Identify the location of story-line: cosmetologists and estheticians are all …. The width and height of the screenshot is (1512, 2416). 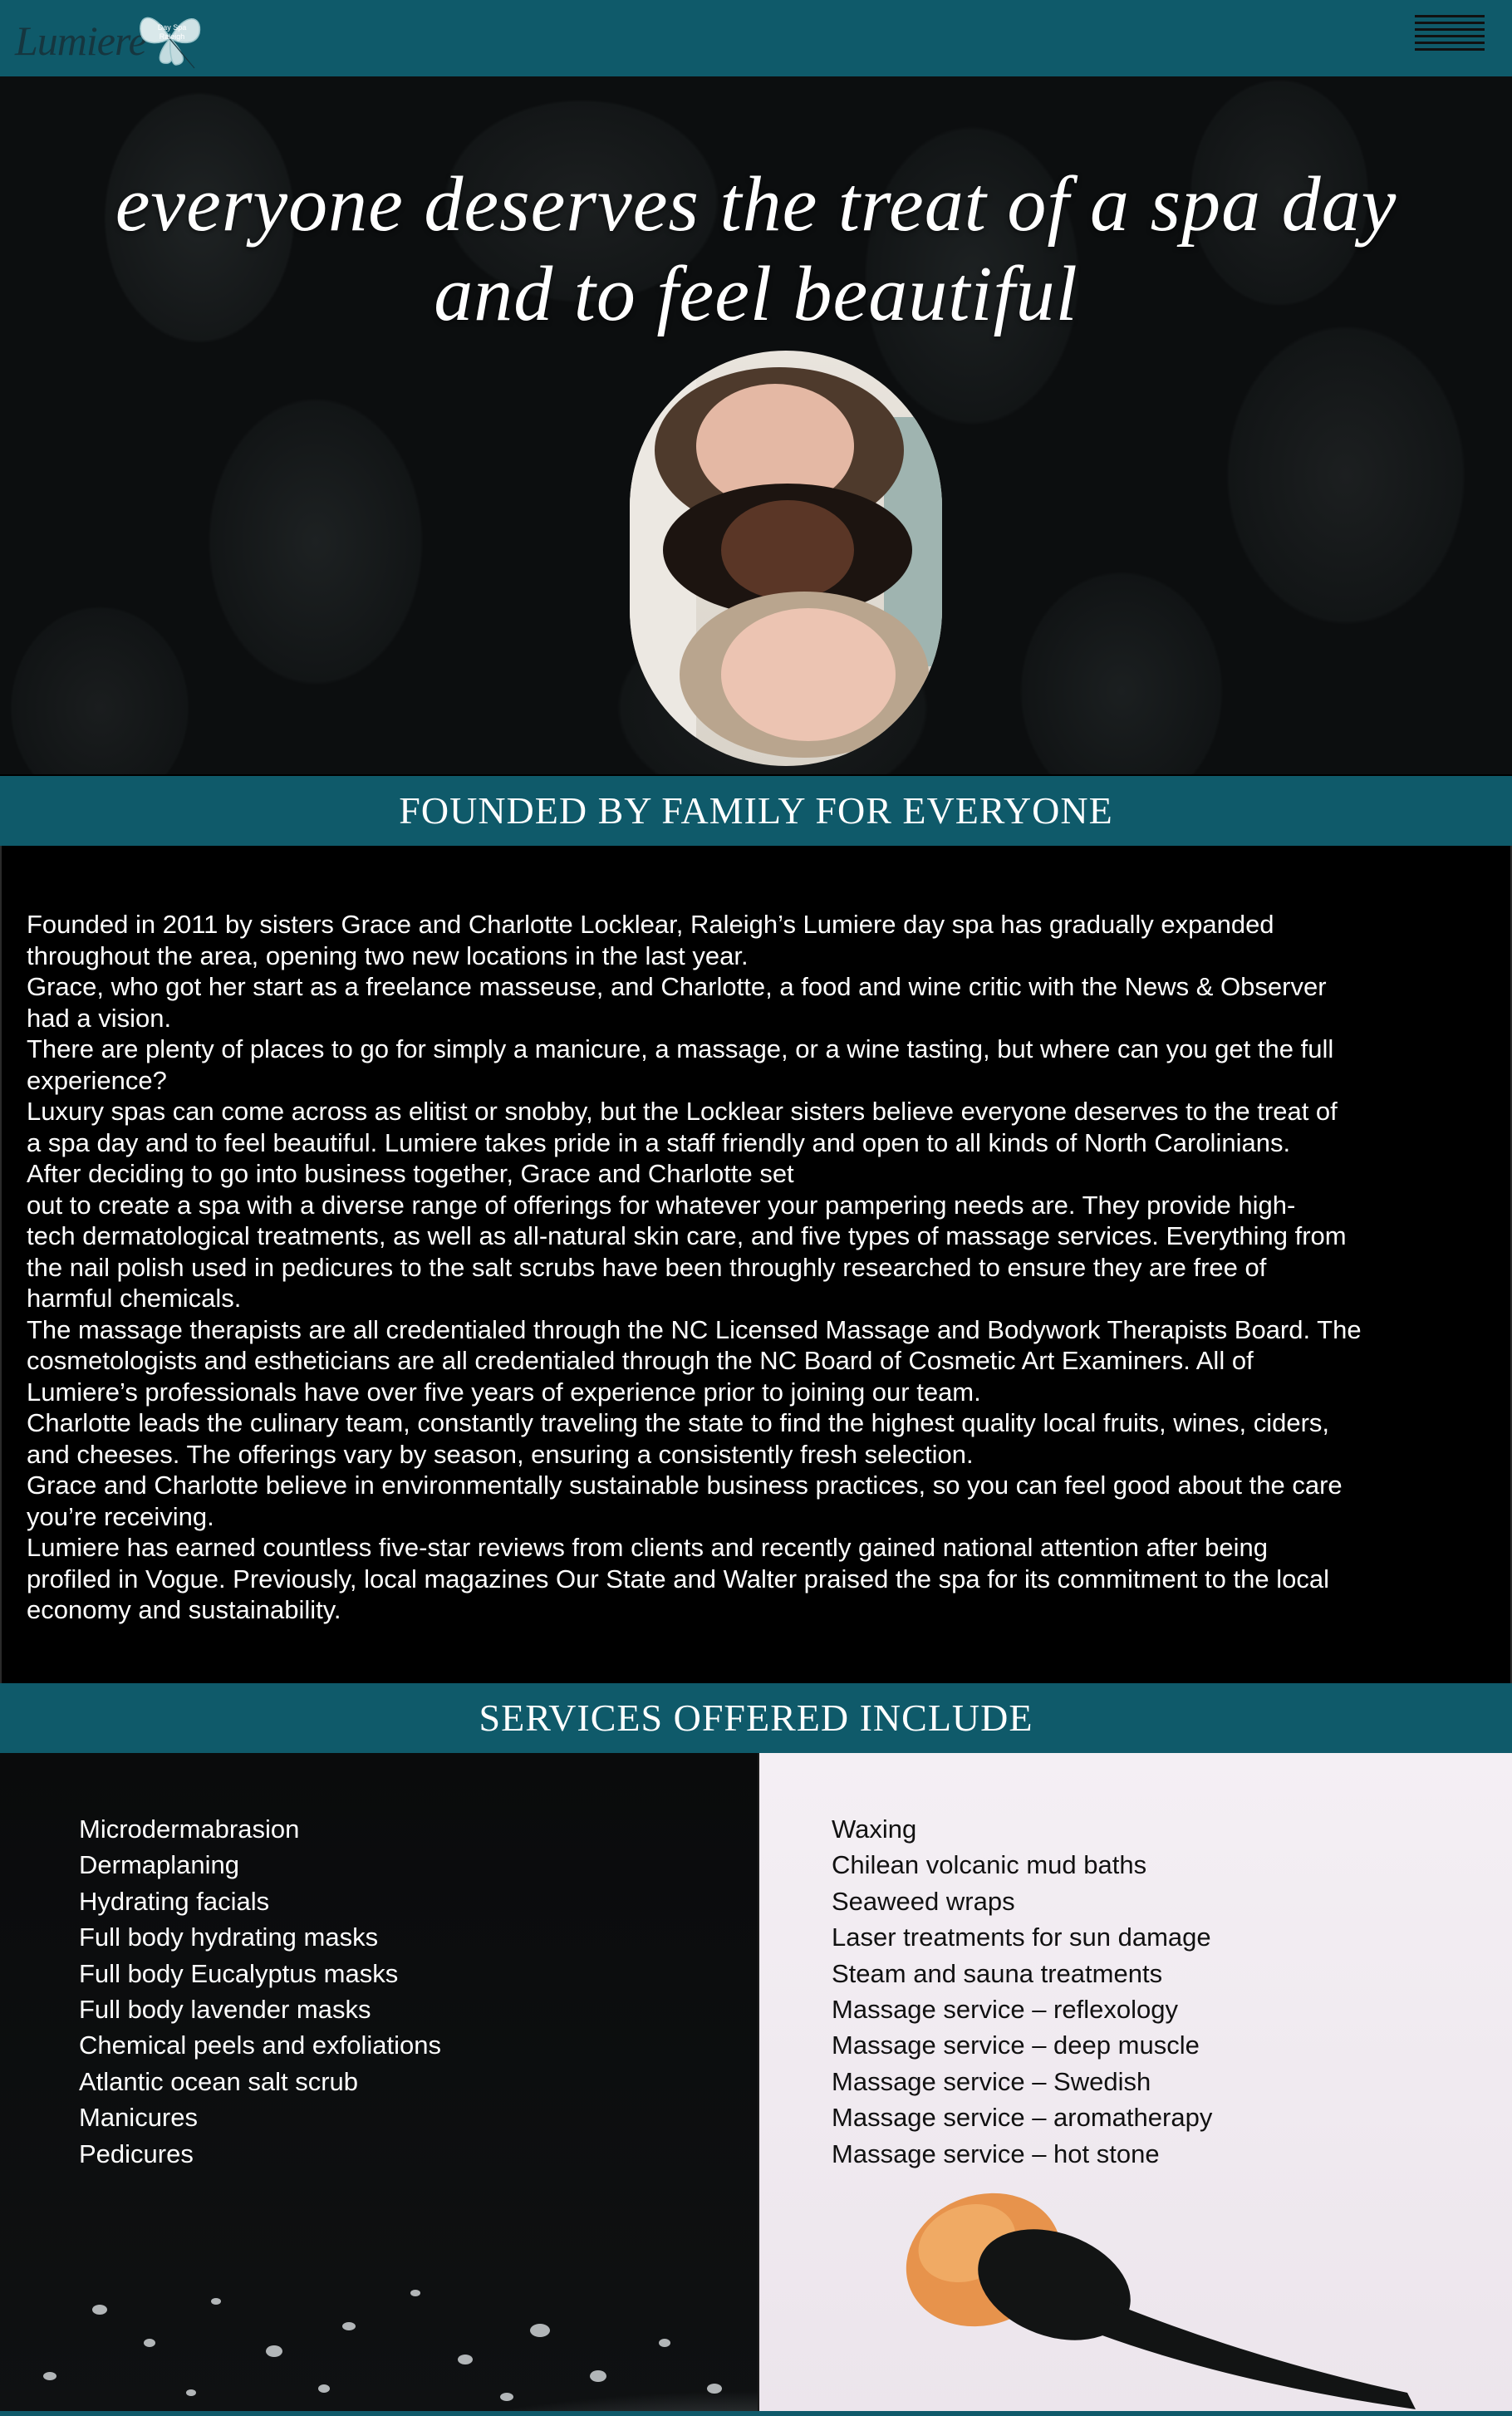
(641, 1360).